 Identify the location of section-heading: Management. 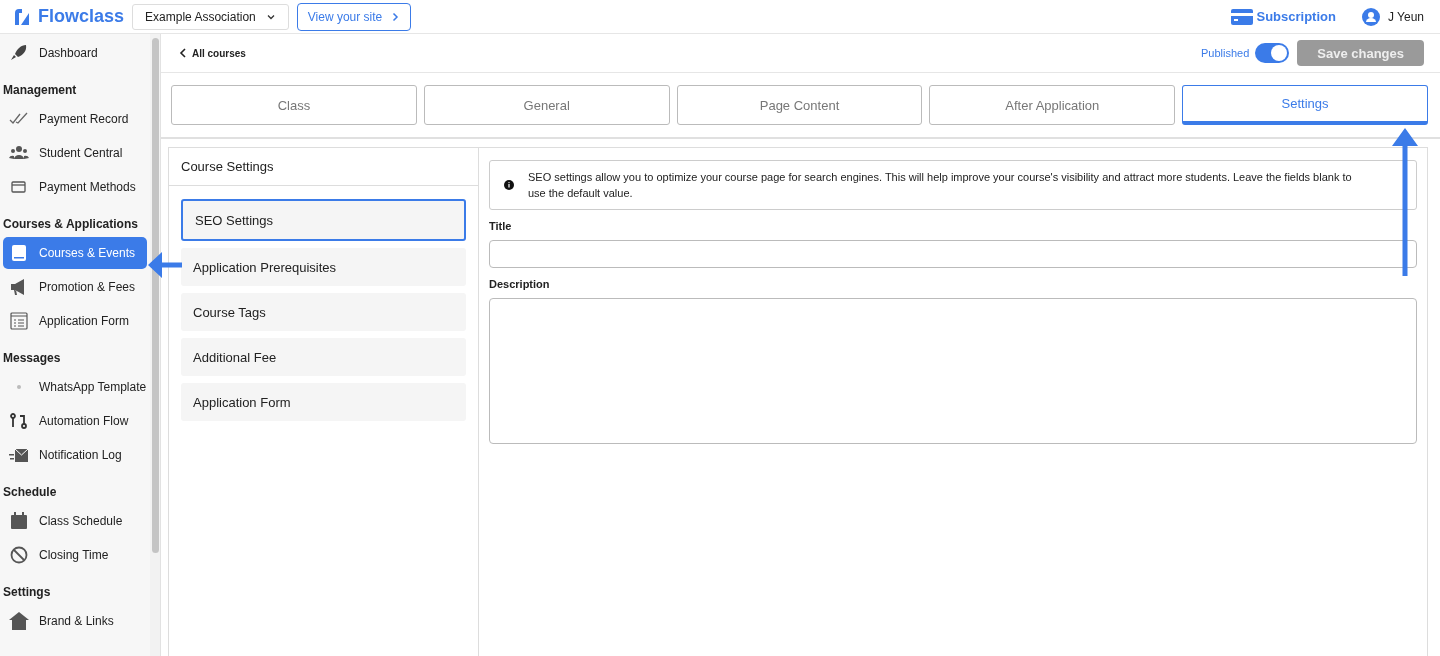
(40, 90).